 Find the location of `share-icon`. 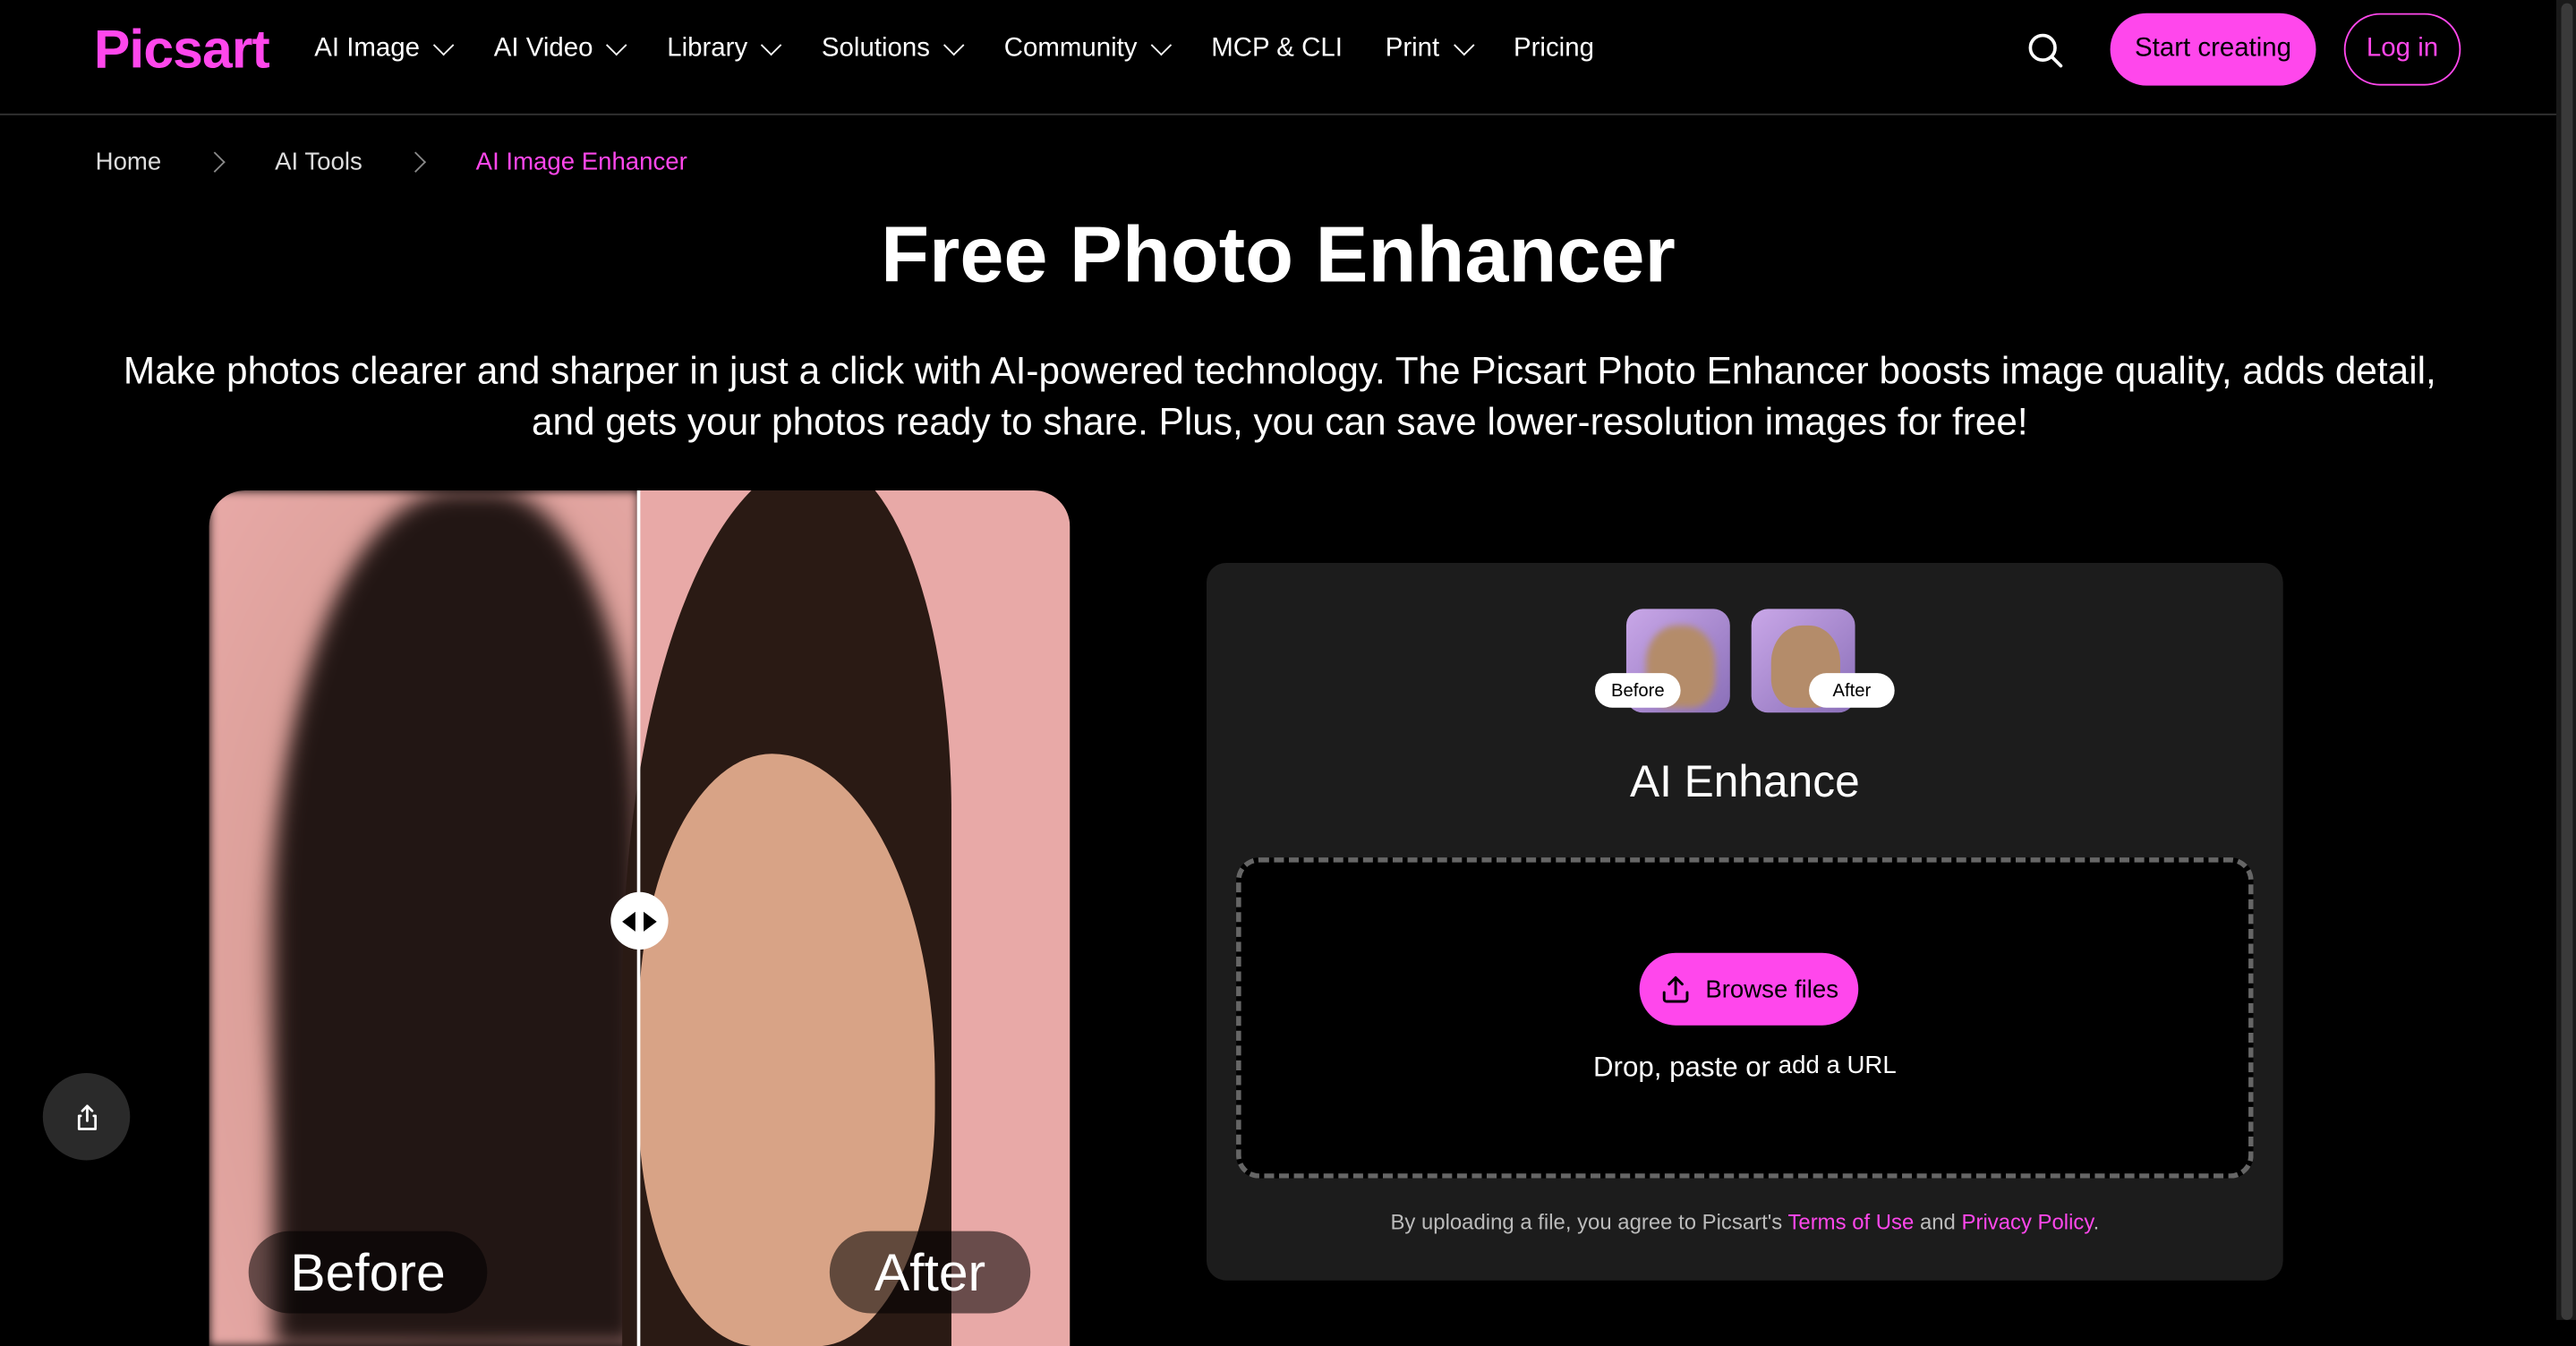

share-icon is located at coordinates (86, 1117).